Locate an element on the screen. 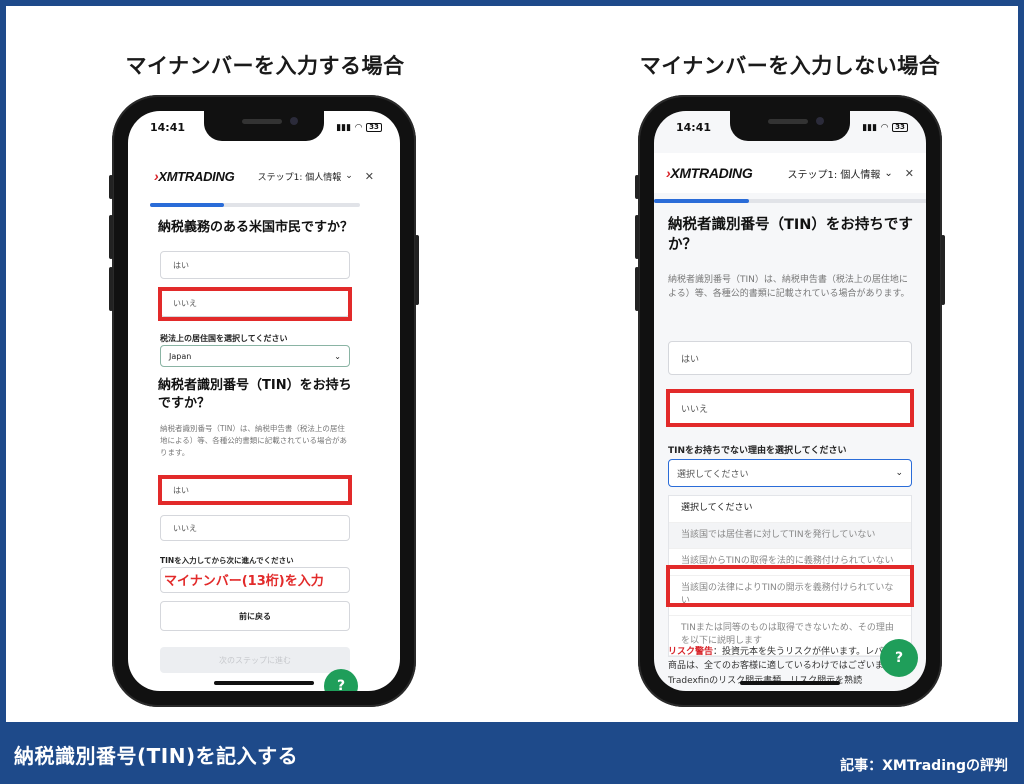 Image resolution: width=1024 pixels, height=784 pixels. tin-option-yes: はい is located at coordinates (790, 358).